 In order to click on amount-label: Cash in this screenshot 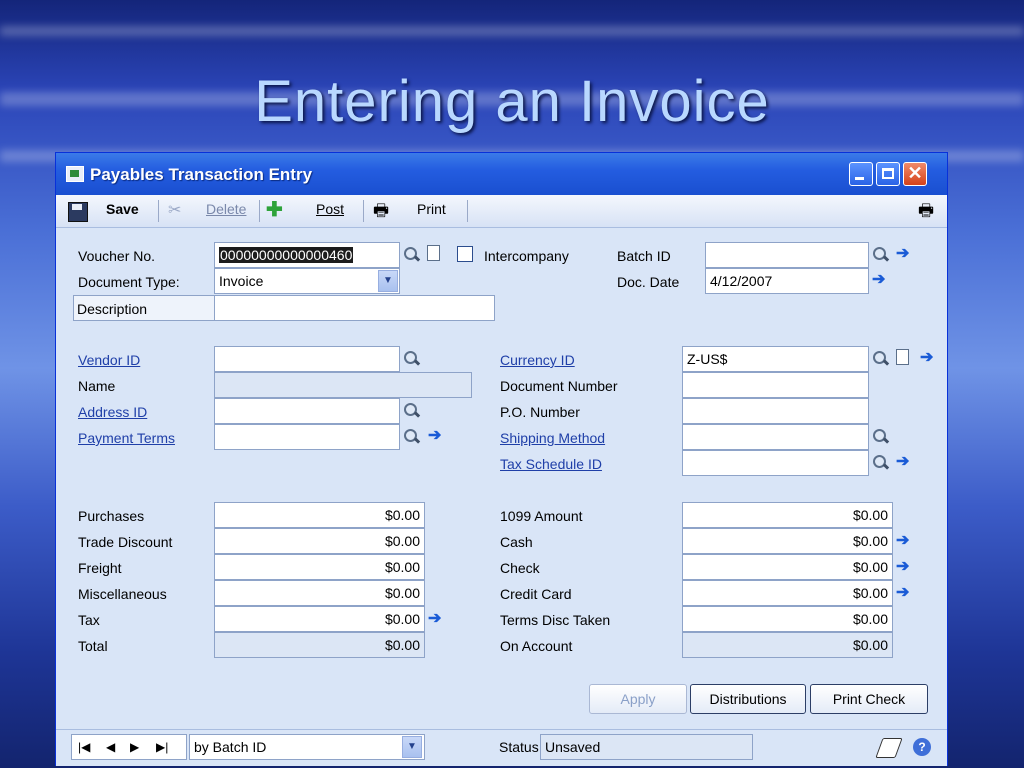, I will do `click(516, 542)`.